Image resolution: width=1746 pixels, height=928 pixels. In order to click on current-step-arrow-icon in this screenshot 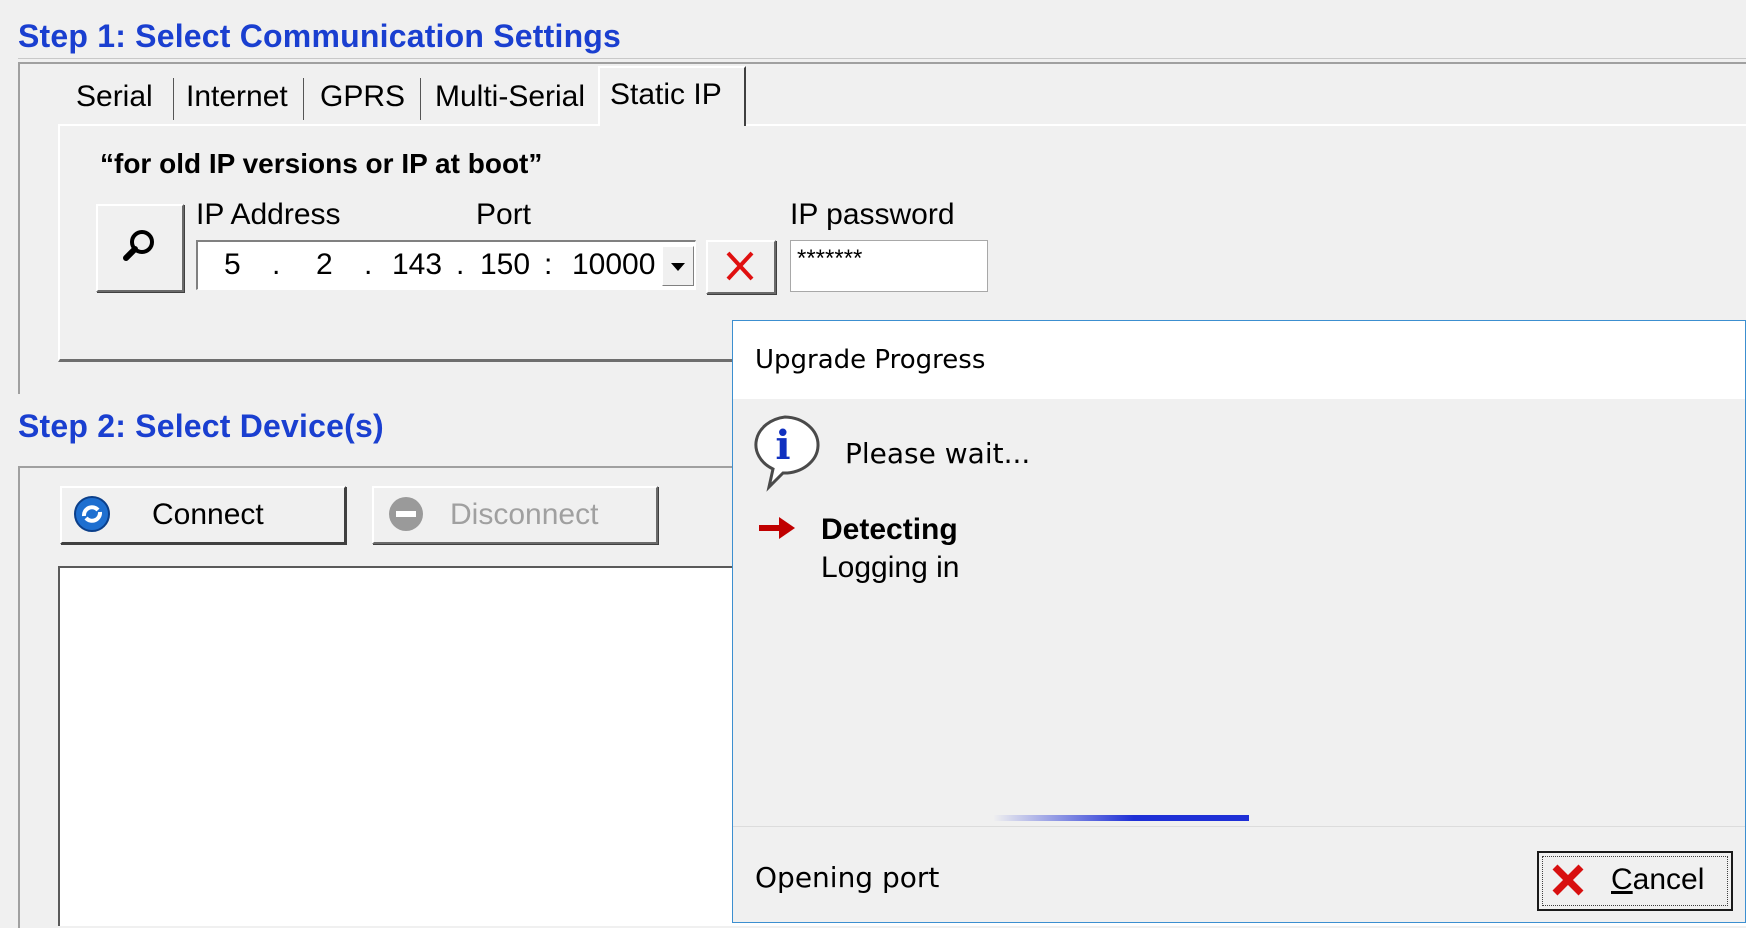, I will do `click(777, 528)`.